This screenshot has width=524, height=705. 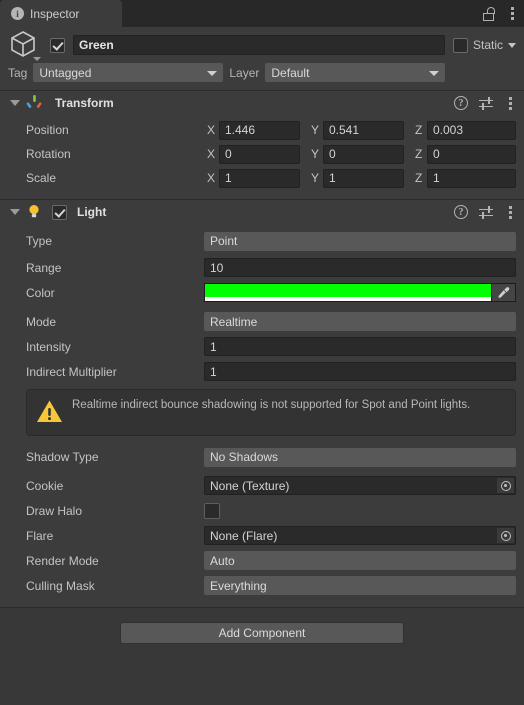 I want to click on position-label: Position, so click(x=47, y=130).